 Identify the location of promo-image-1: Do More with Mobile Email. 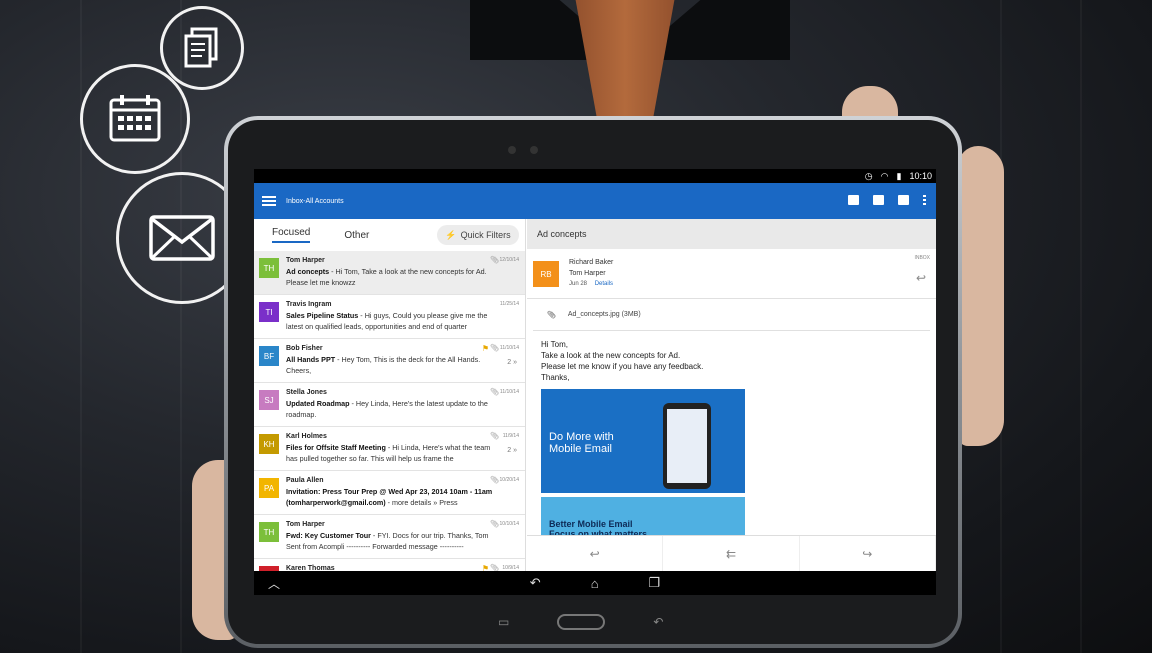
(643, 441).